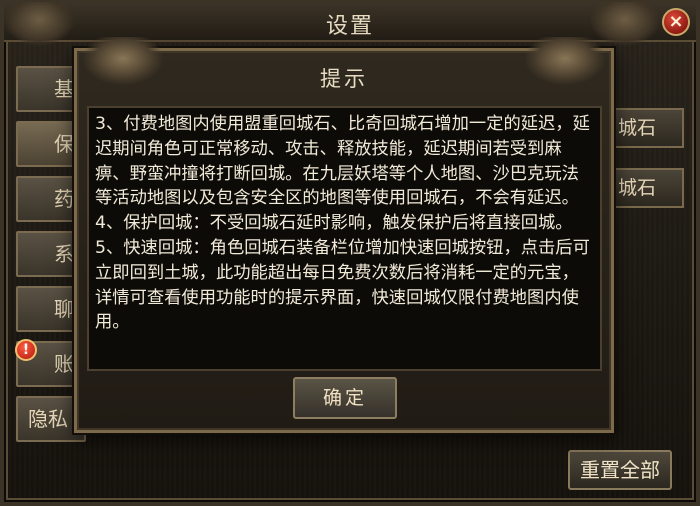 The height and width of the screenshot is (506, 700). Describe the element at coordinates (26, 350) in the screenshot. I see `alert-icon: !` at that location.